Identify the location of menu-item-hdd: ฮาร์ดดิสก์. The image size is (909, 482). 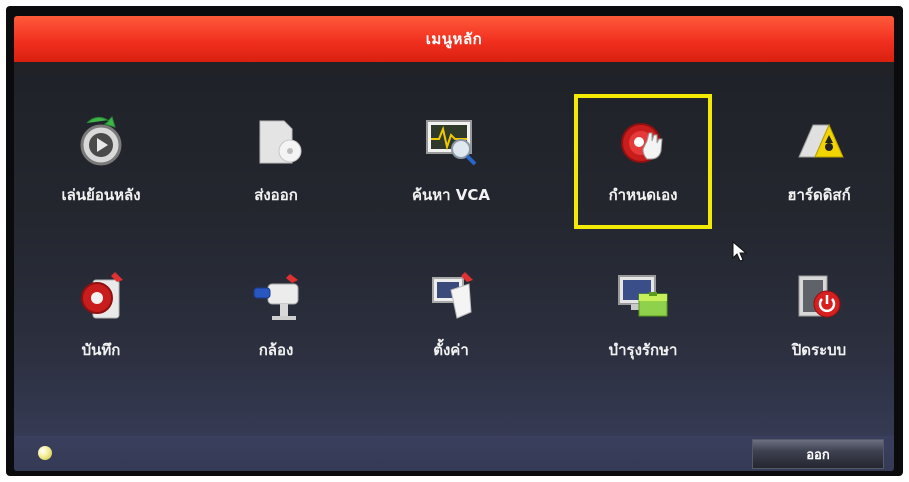
(819, 171).